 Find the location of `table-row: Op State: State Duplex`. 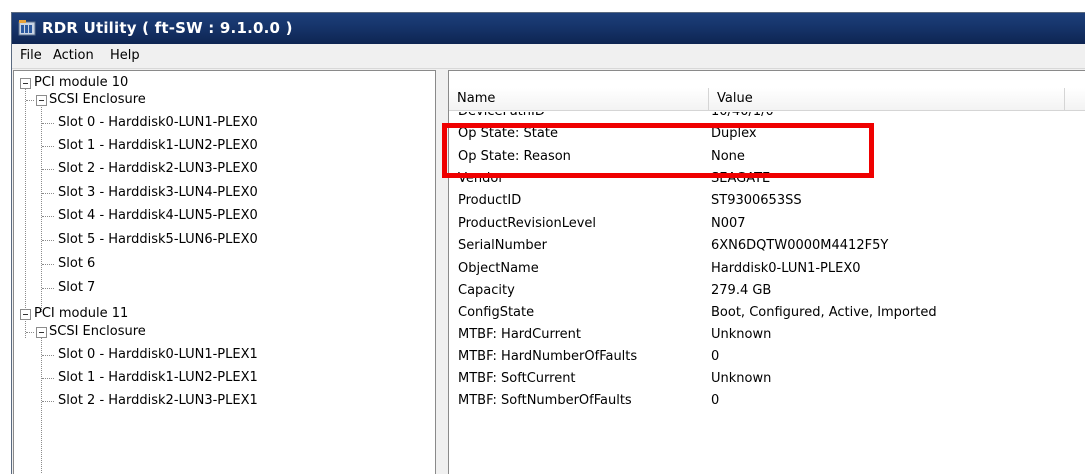

table-row: Op State: State Duplex is located at coordinates (767, 133).